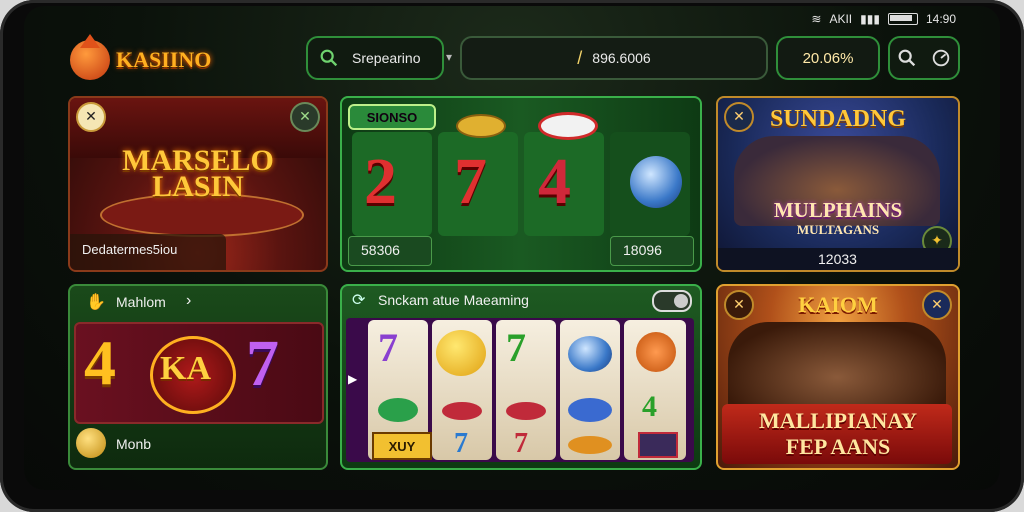 Image resolution: width=1024 pixels, height=512 pixels. I want to click on balance-field: / 896.6006, so click(614, 58).